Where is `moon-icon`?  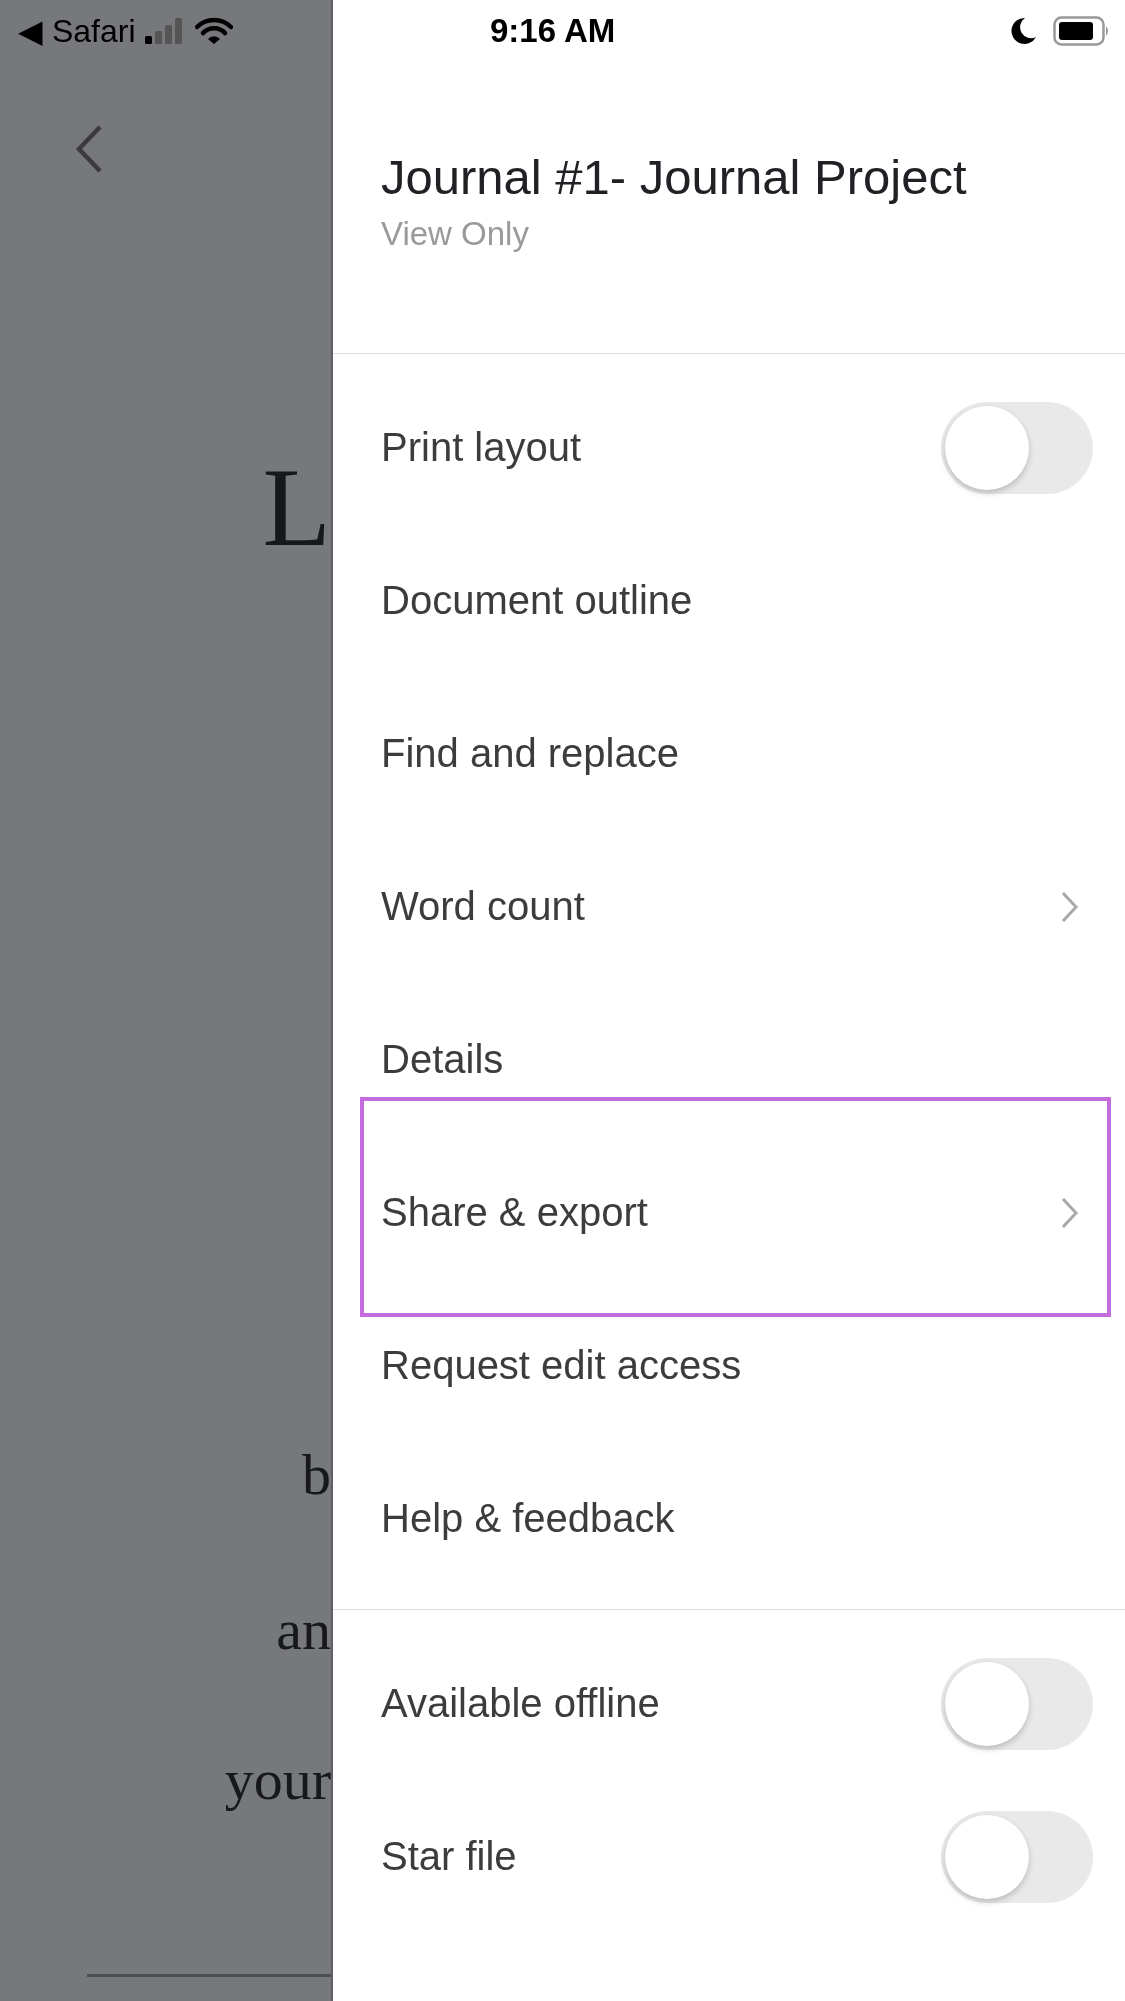 moon-icon is located at coordinates (1024, 31).